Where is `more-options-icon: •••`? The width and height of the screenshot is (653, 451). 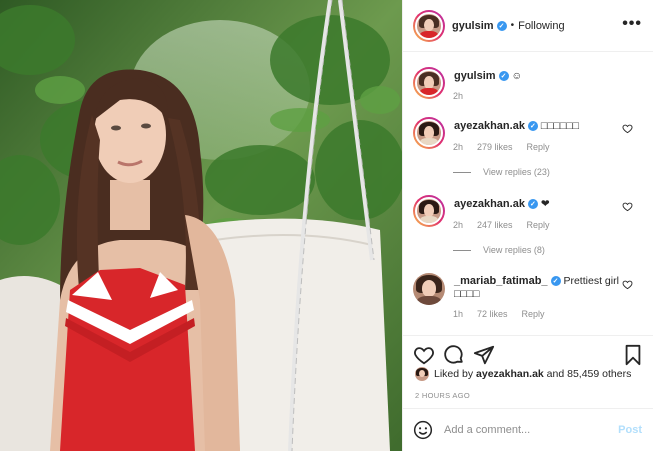
more-options-icon: ••• is located at coordinates (632, 24).